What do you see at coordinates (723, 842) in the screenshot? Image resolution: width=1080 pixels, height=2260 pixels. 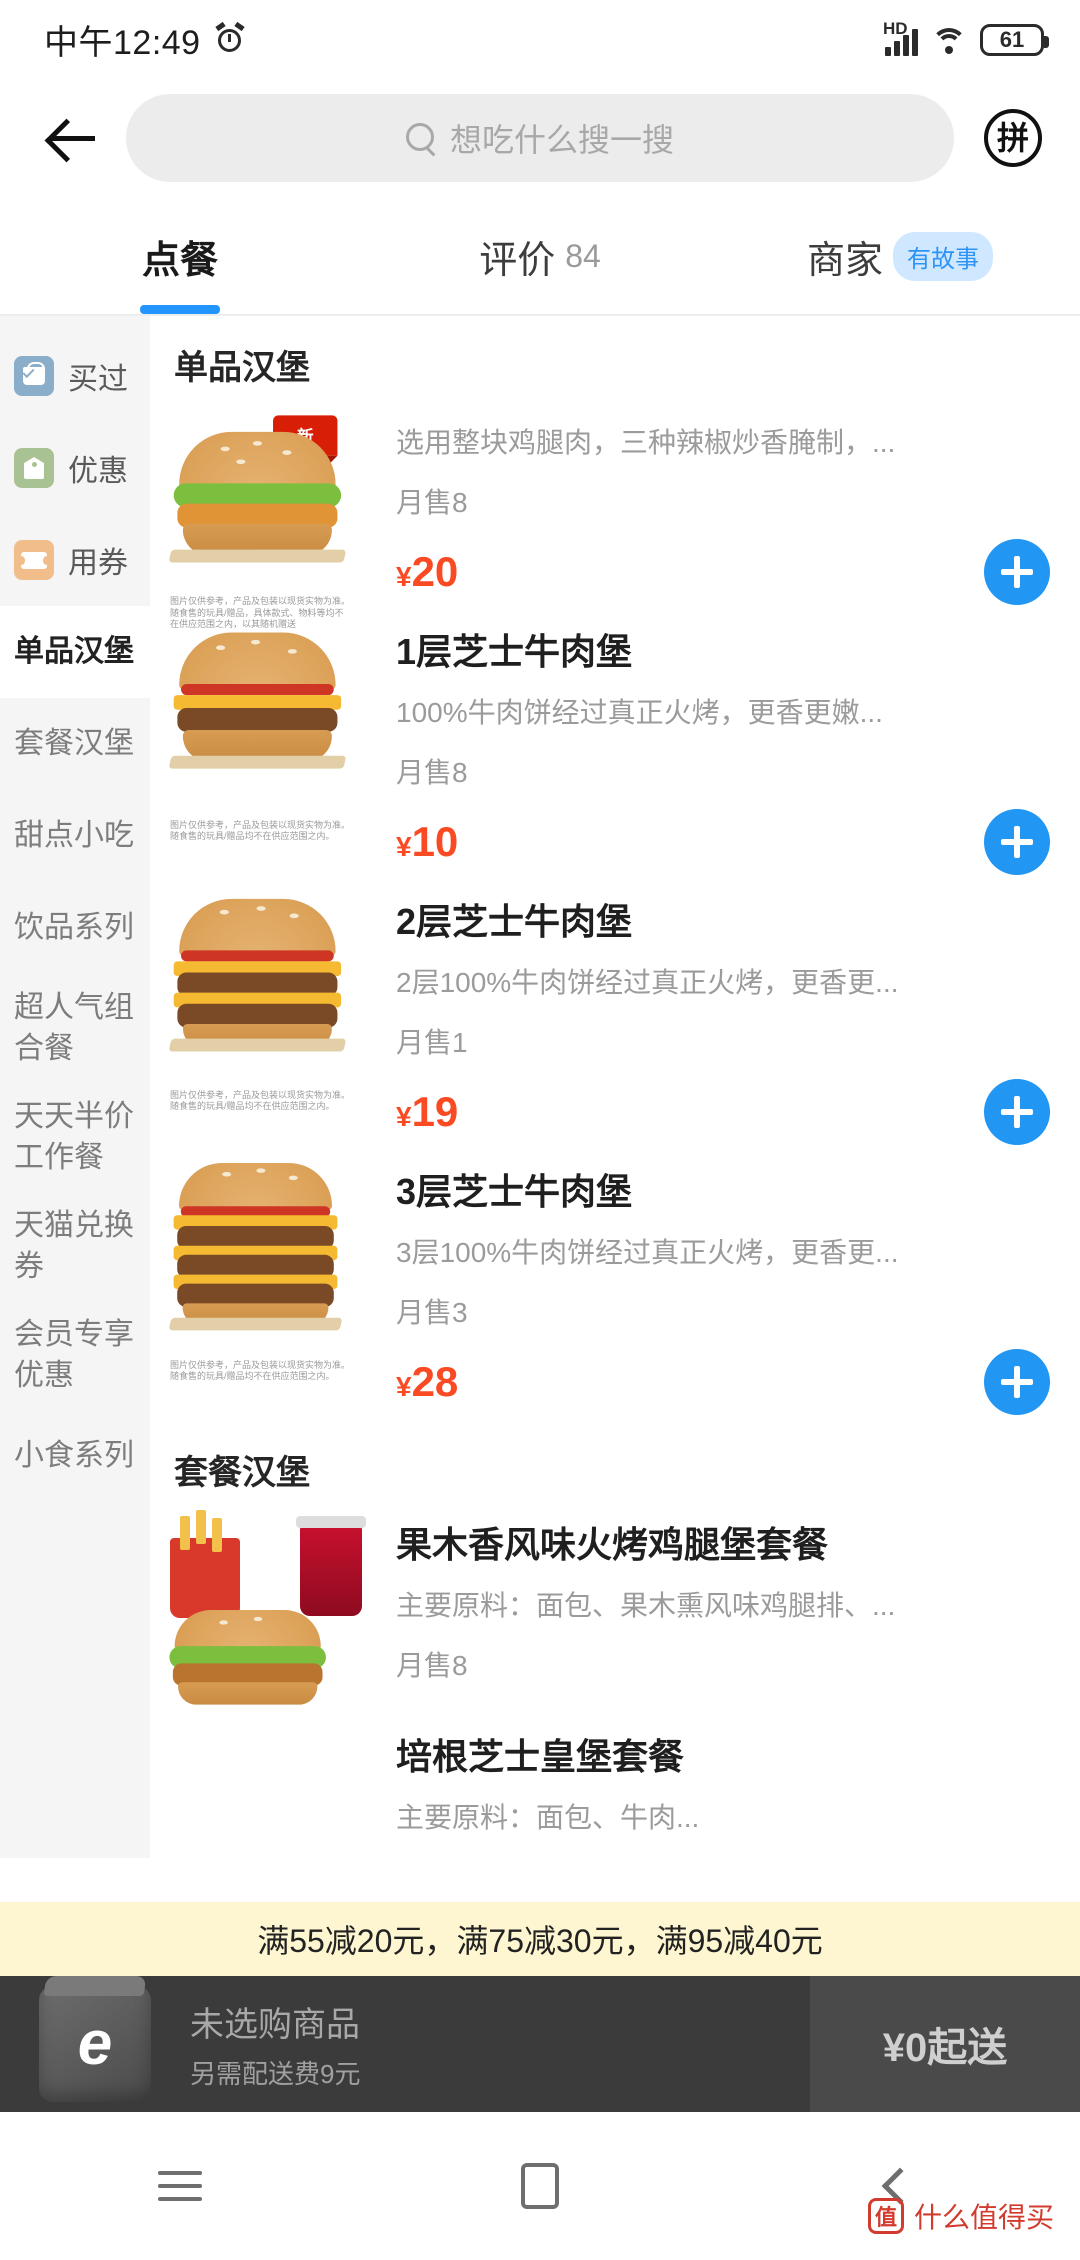 I see `product-price-row: ¥10` at bounding box center [723, 842].